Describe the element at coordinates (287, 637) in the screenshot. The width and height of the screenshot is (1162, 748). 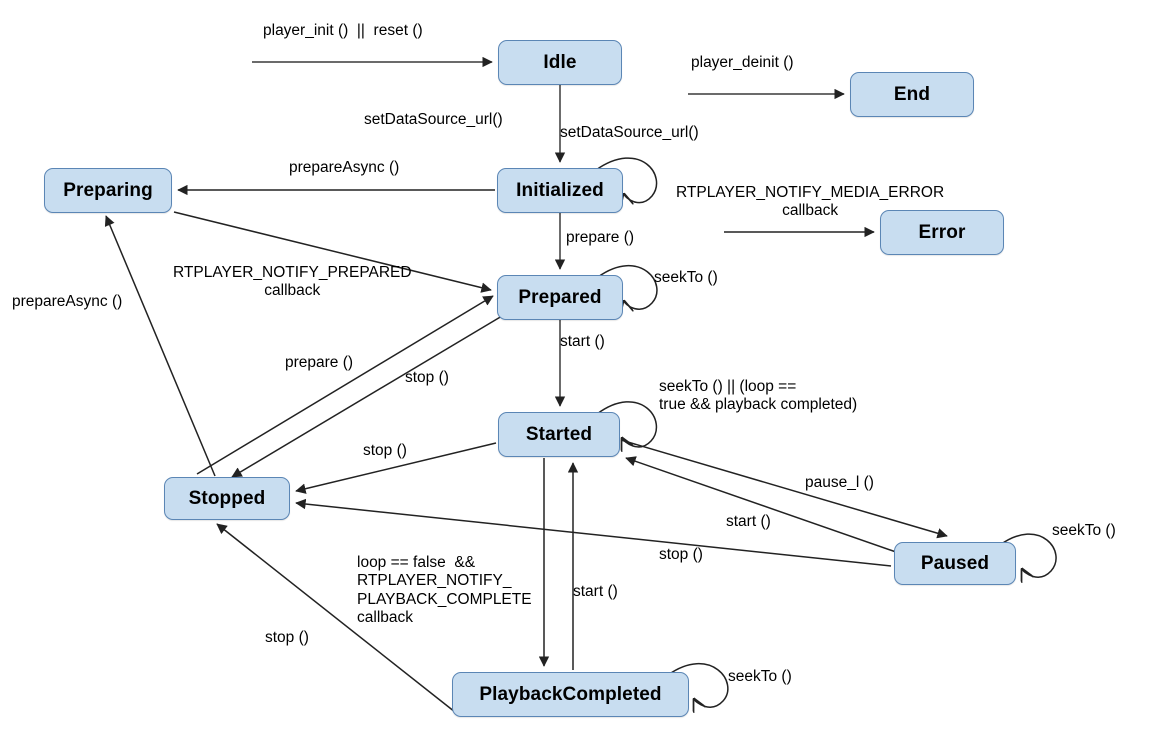
I see `transition-label-stop-pbc: stop ()` at that location.